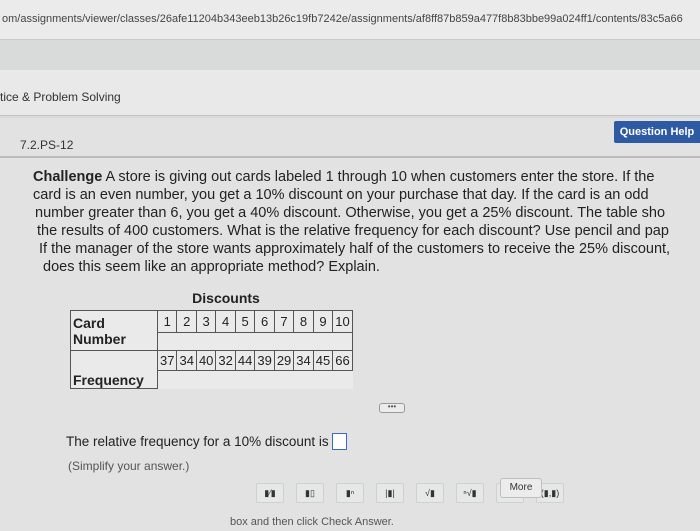 The height and width of the screenshot is (531, 700). What do you see at coordinates (323, 360) in the screenshot?
I see `frequency-cell: 45` at bounding box center [323, 360].